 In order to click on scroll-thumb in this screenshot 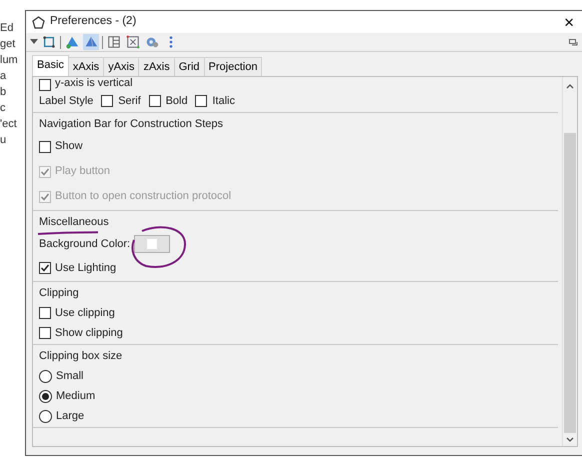, I will do `click(570, 283)`.